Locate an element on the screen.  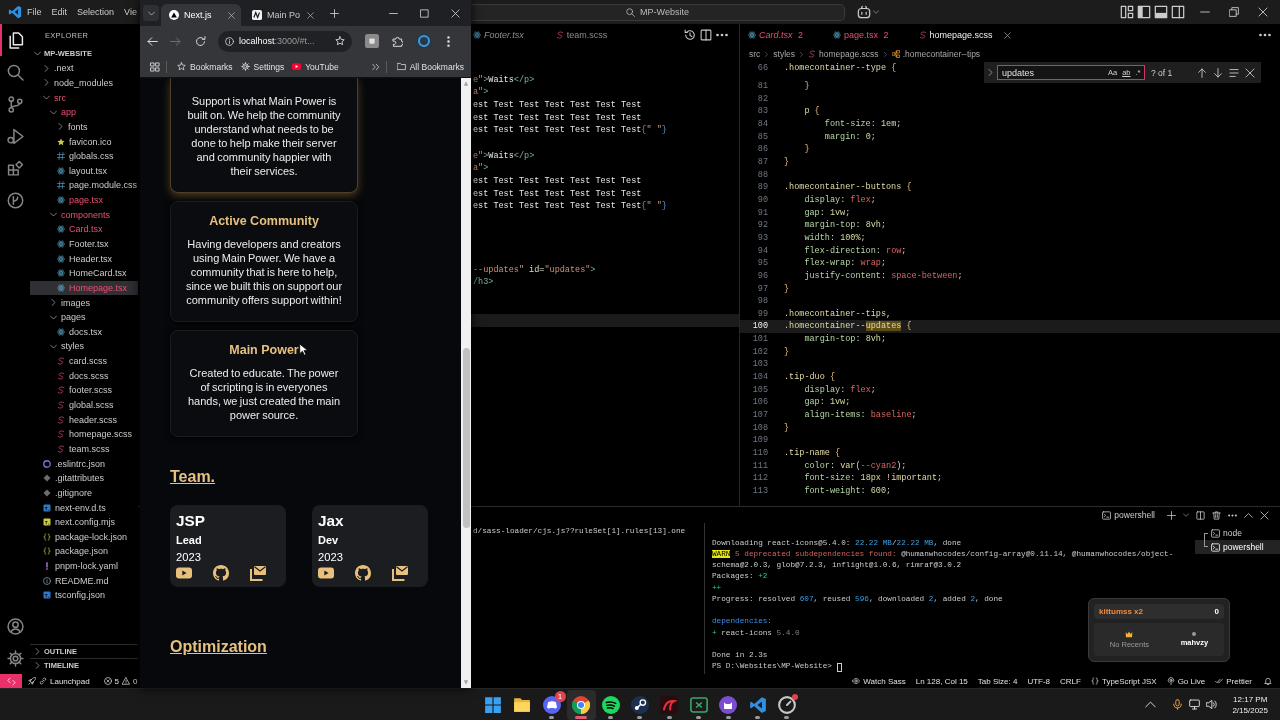
mail-icon is located at coordinates (258, 573).